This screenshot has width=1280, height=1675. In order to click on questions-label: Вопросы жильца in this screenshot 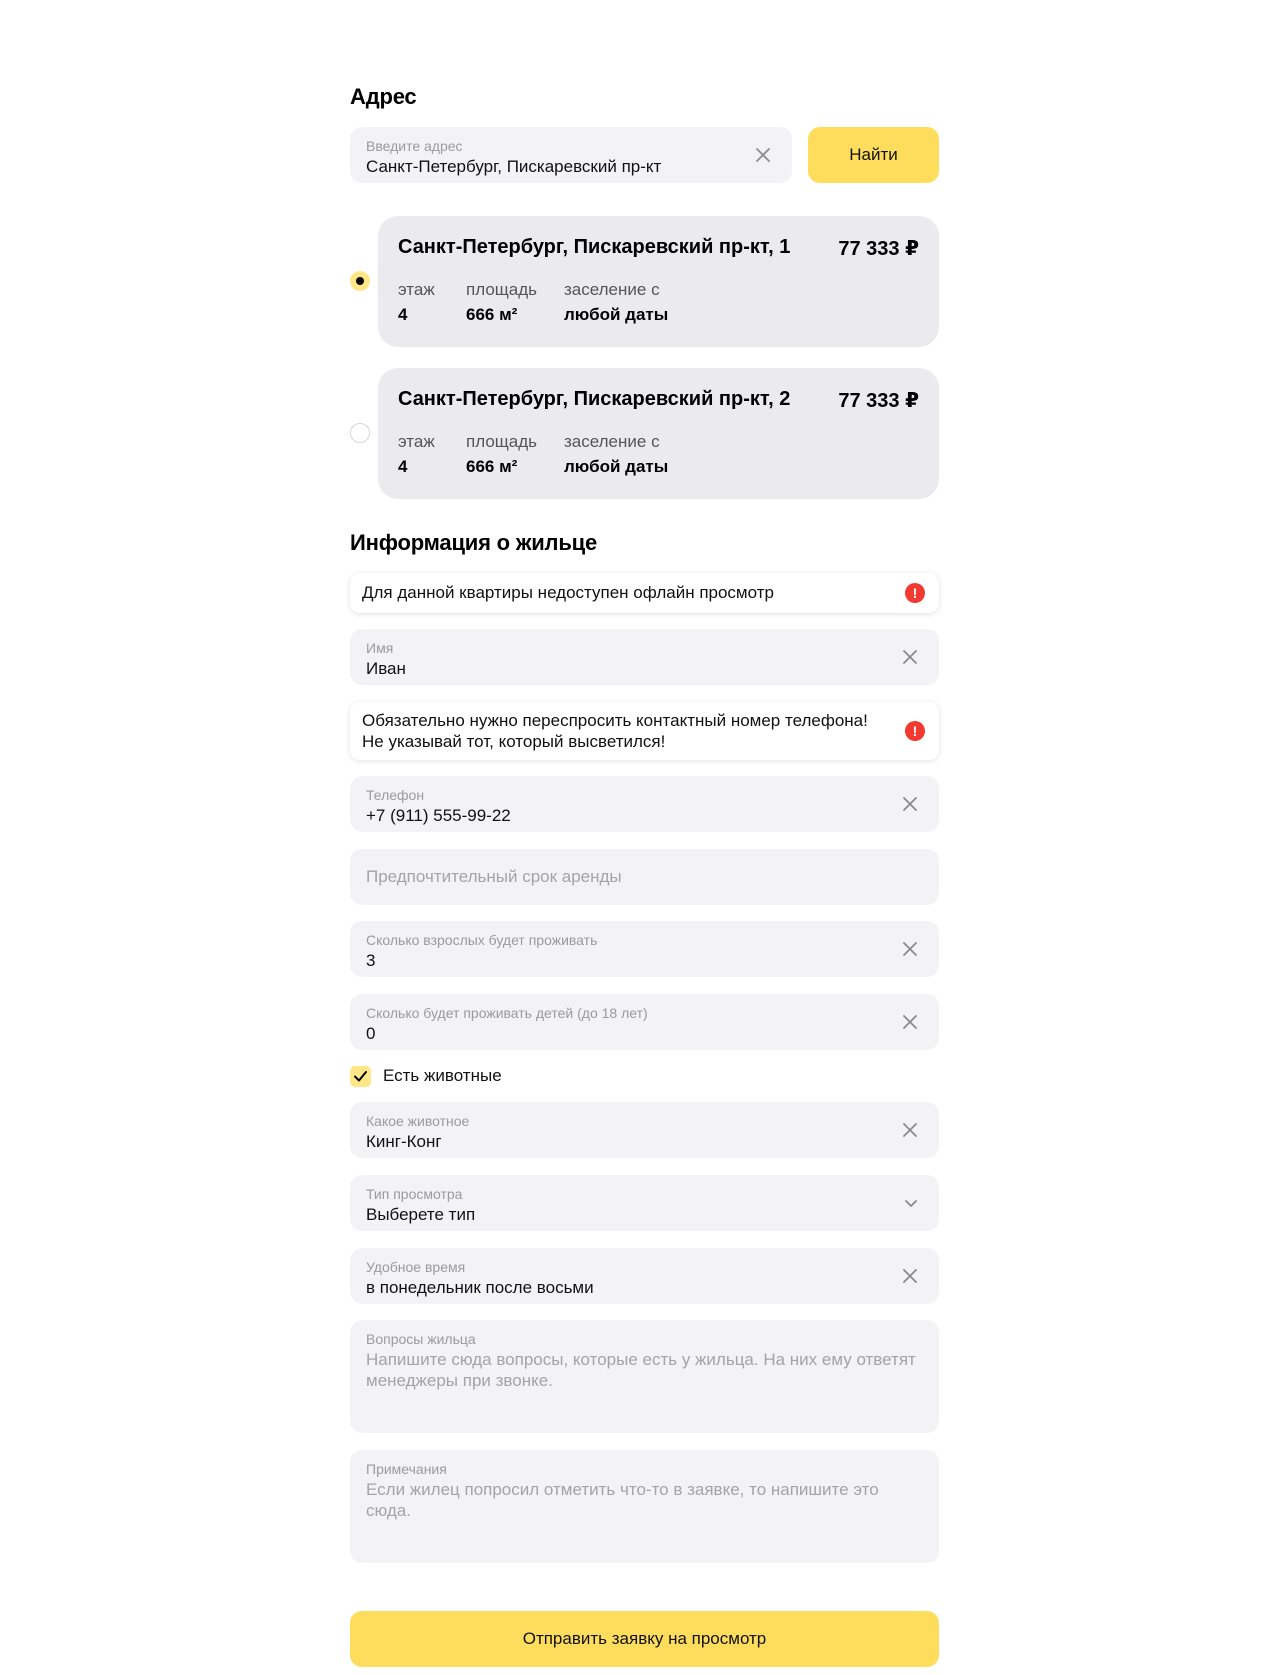, I will do `click(421, 1339)`.